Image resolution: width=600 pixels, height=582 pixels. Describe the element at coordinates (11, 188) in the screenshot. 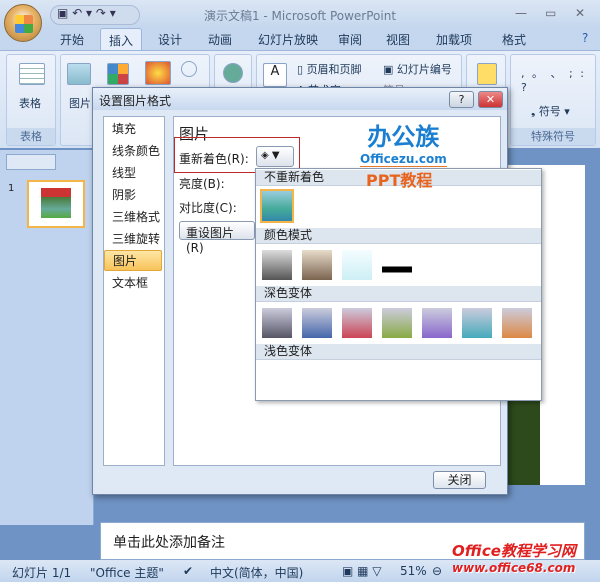

I see `slide-index: 1` at that location.